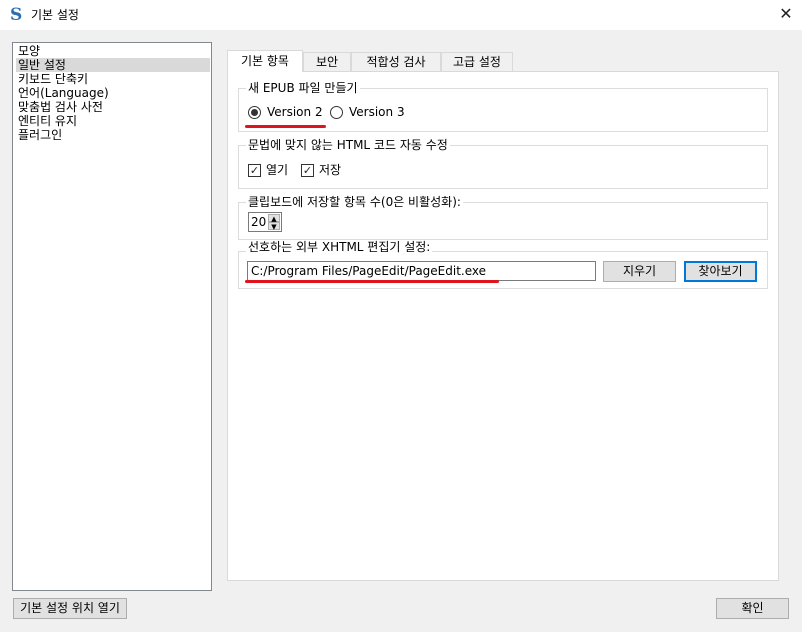  What do you see at coordinates (113, 51) in the screenshot?
I see `category-item-appearance: 모양` at bounding box center [113, 51].